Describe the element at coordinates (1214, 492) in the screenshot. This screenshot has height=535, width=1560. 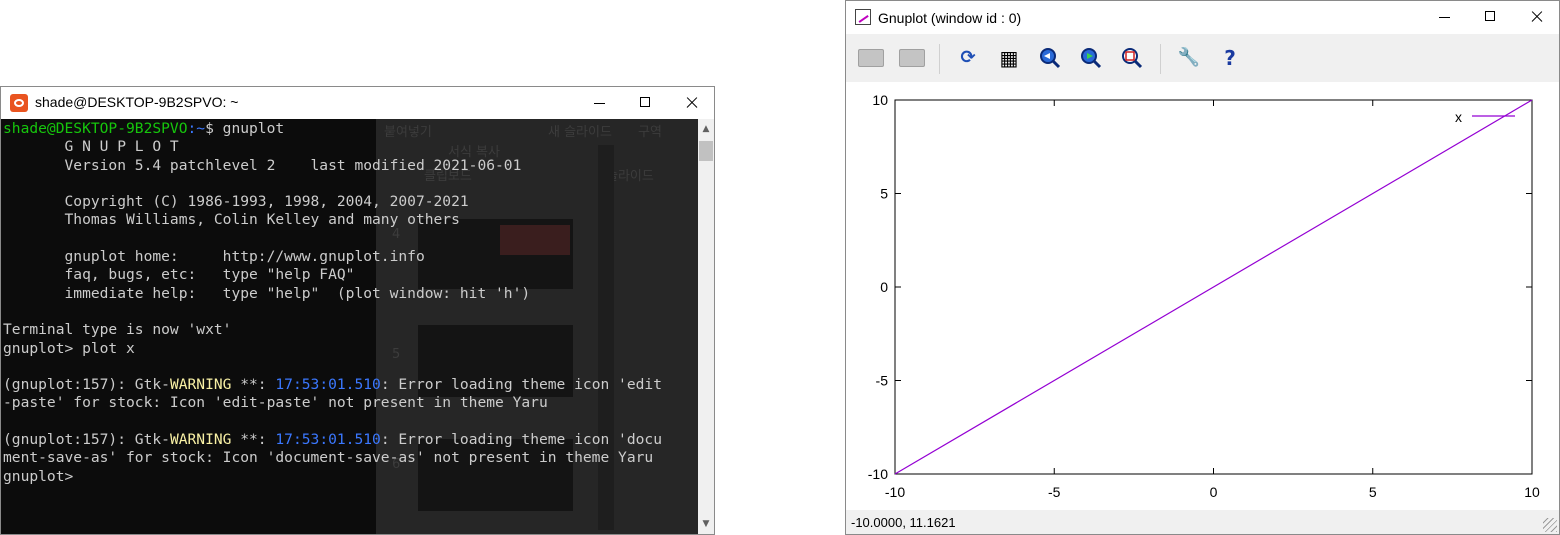
I see `x-tick-label: 0` at that location.